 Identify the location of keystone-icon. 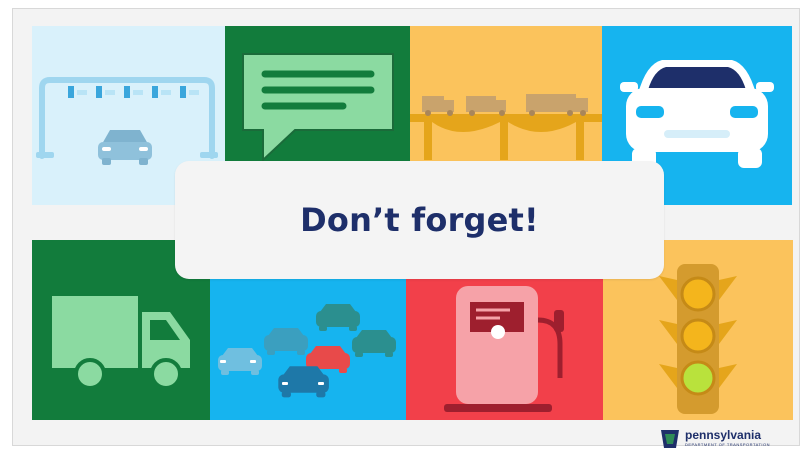
(670, 439).